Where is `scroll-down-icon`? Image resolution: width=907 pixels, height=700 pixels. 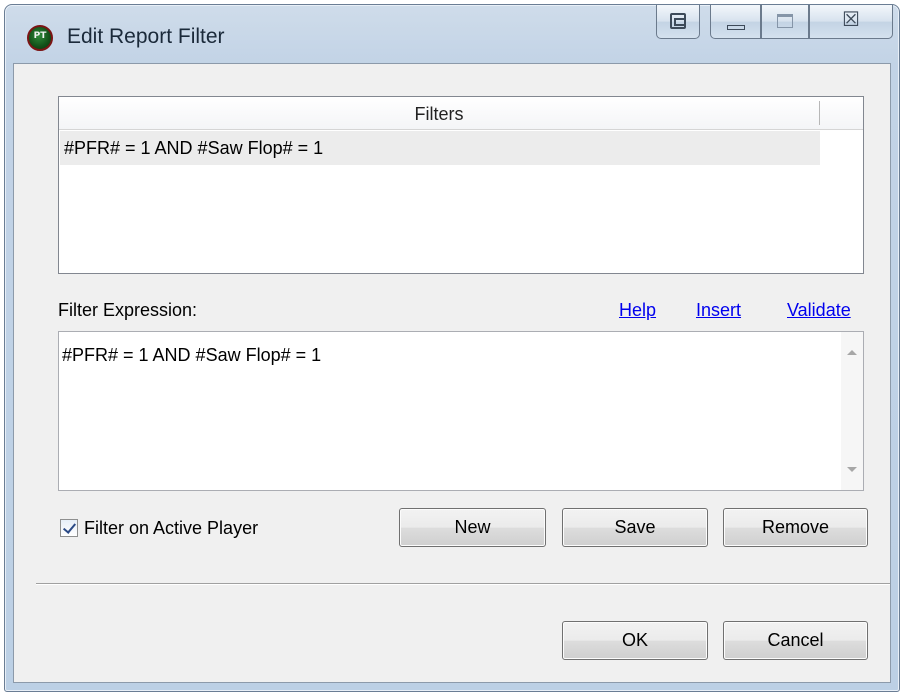 scroll-down-icon is located at coordinates (852, 469).